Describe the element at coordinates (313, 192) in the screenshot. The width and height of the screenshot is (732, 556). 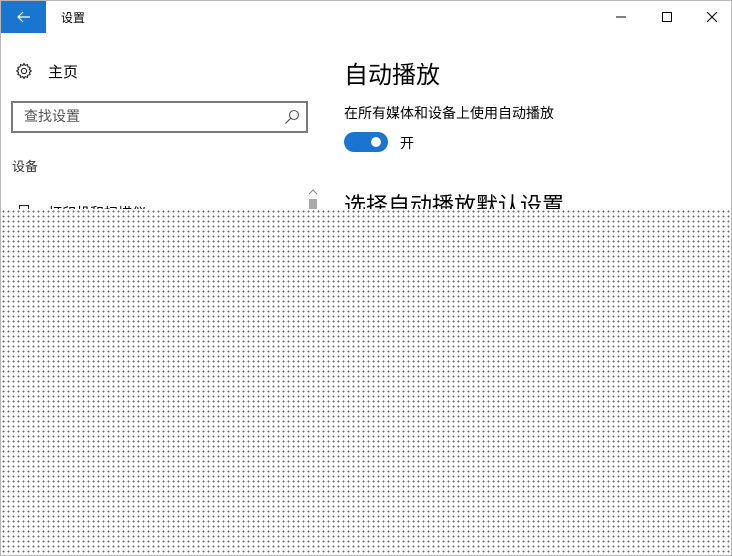
I see `scroll-up-arrow-icon` at that location.